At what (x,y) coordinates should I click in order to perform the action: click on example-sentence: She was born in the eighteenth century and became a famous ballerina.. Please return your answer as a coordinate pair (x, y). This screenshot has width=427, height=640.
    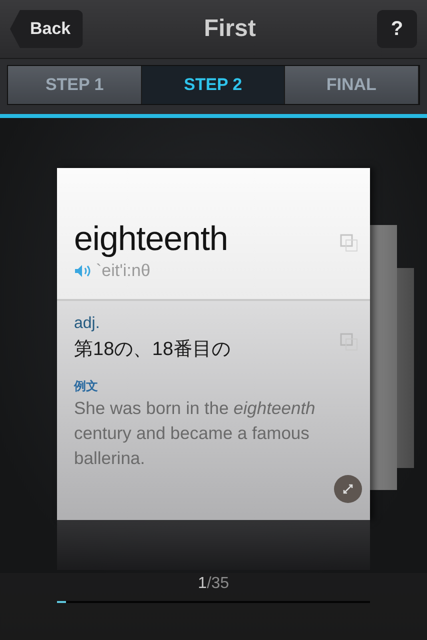
    Looking at the image, I should click on (195, 433).